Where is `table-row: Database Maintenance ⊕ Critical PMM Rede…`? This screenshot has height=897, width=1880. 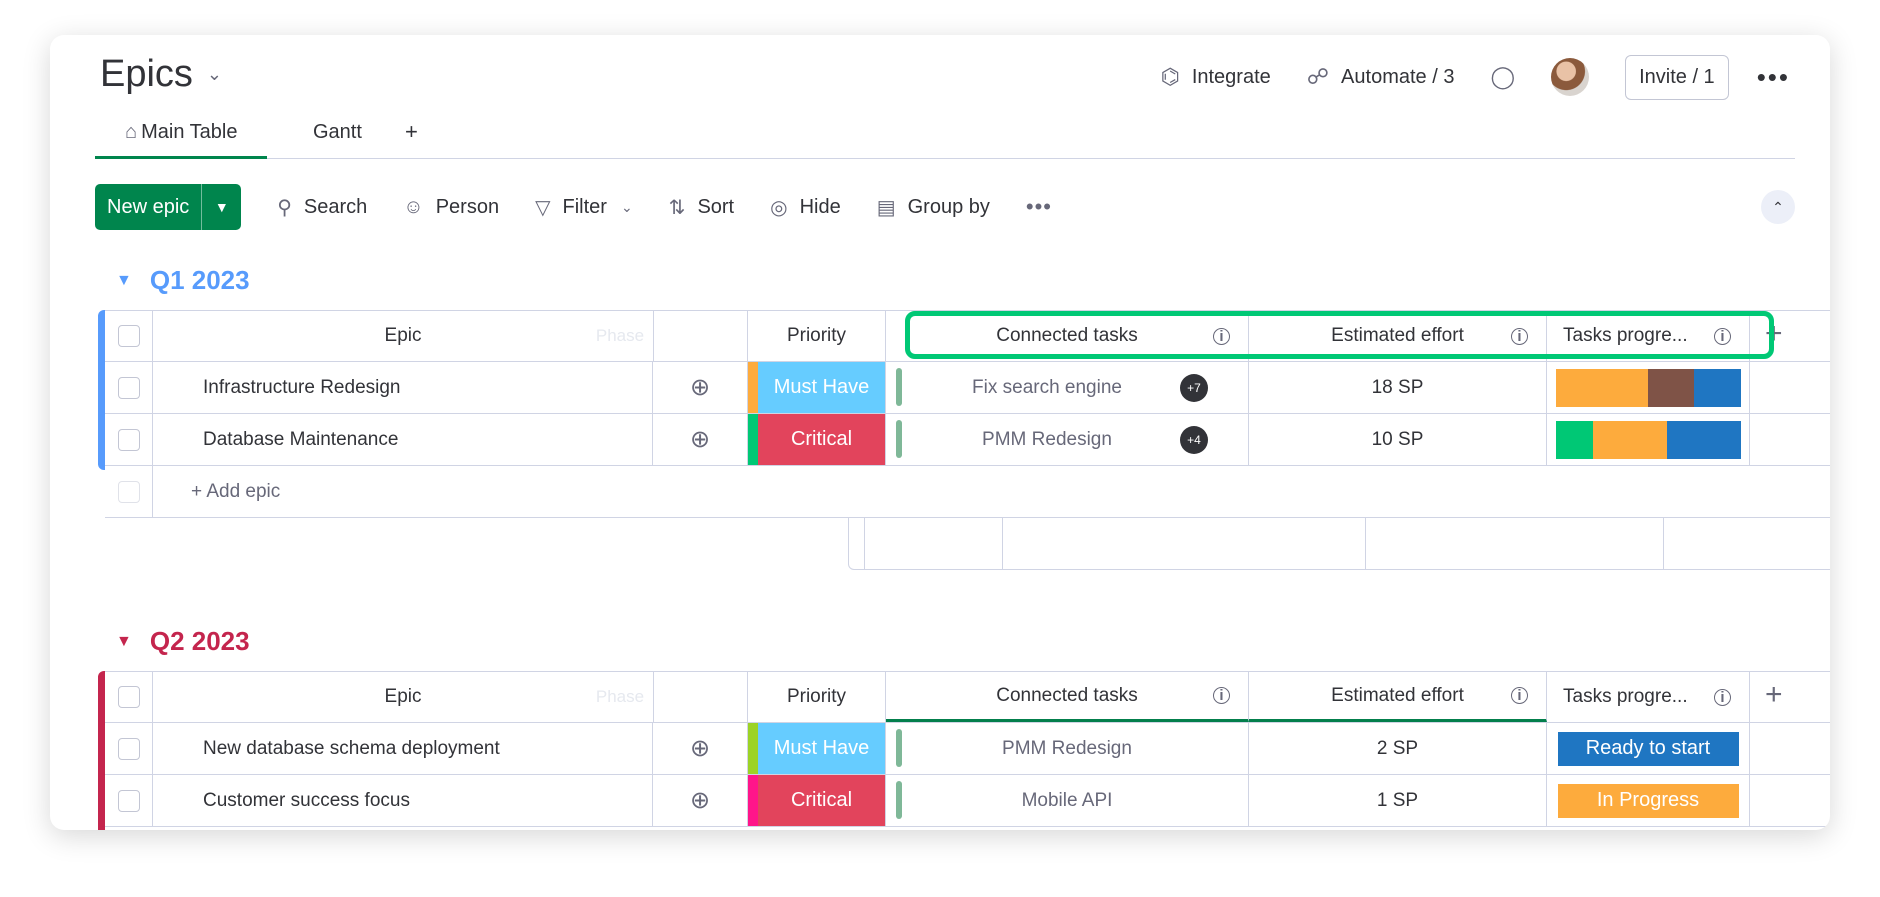
table-row: Database Maintenance ⊕ Critical PMM Rede… is located at coordinates (967, 440).